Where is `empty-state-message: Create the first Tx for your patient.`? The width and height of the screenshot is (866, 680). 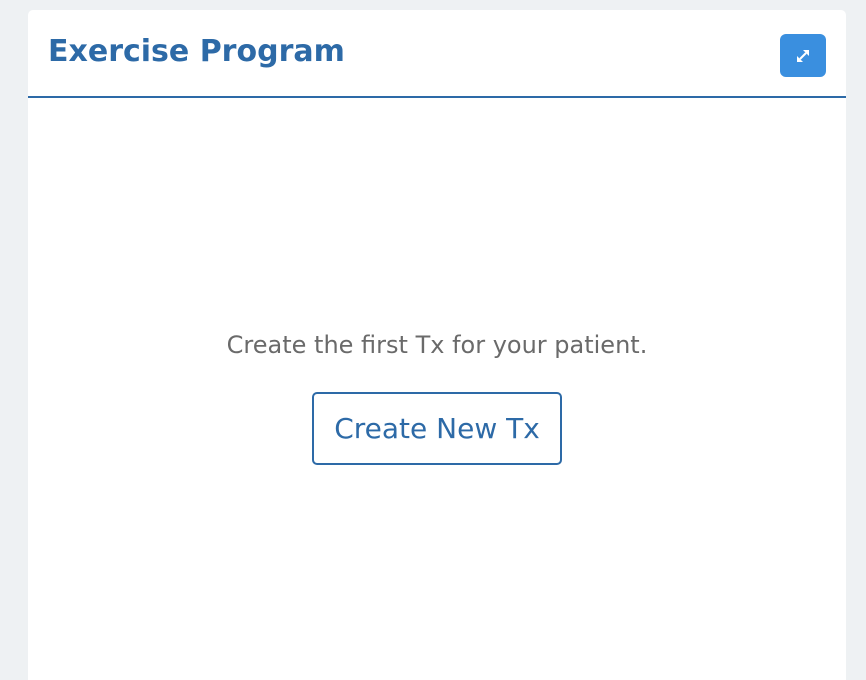
empty-state-message: Create the first Tx for your patient. is located at coordinates (437, 345).